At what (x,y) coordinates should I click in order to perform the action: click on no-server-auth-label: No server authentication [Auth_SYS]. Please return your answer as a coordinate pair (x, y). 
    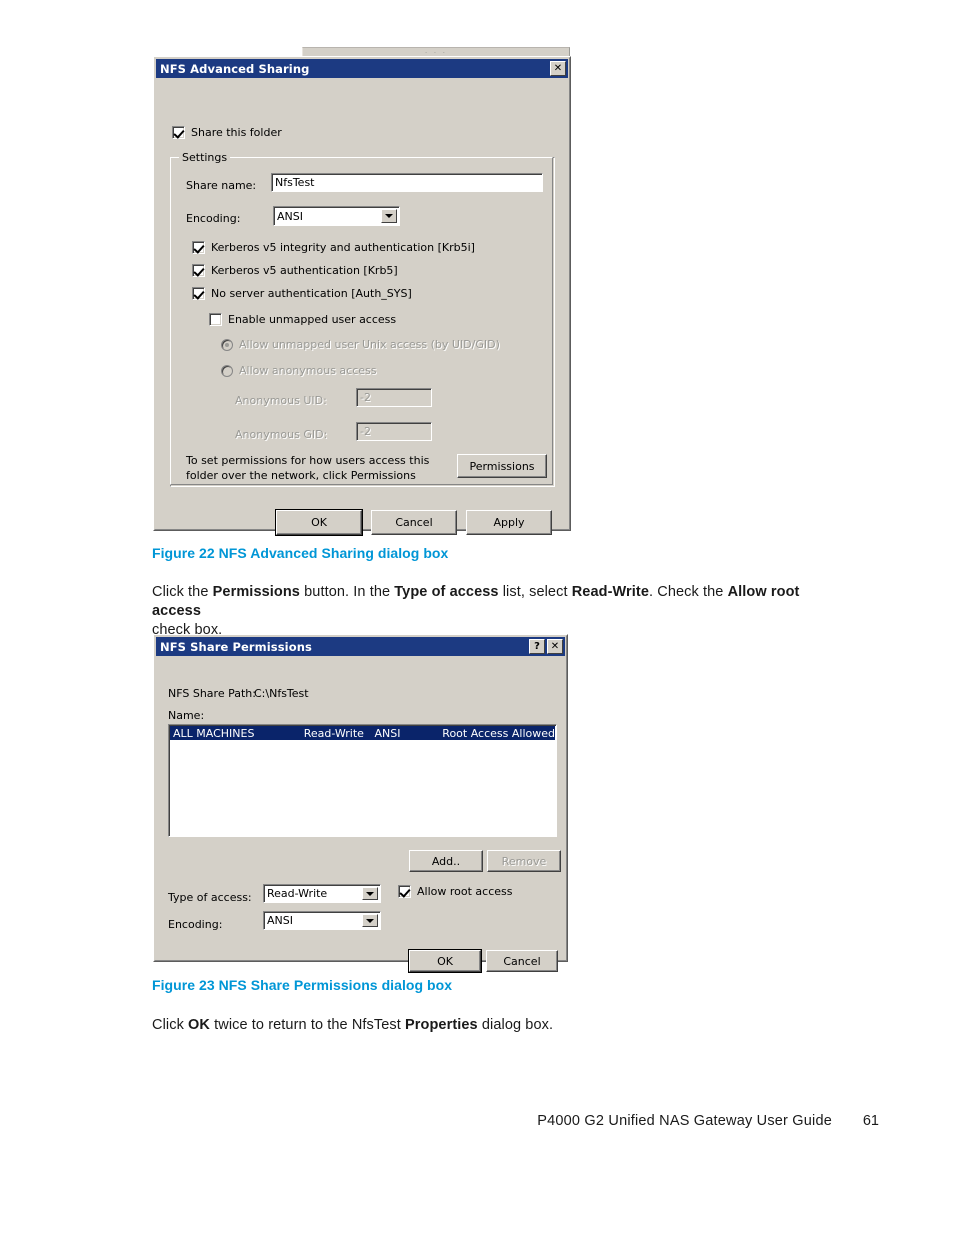
    Looking at the image, I should click on (311, 293).